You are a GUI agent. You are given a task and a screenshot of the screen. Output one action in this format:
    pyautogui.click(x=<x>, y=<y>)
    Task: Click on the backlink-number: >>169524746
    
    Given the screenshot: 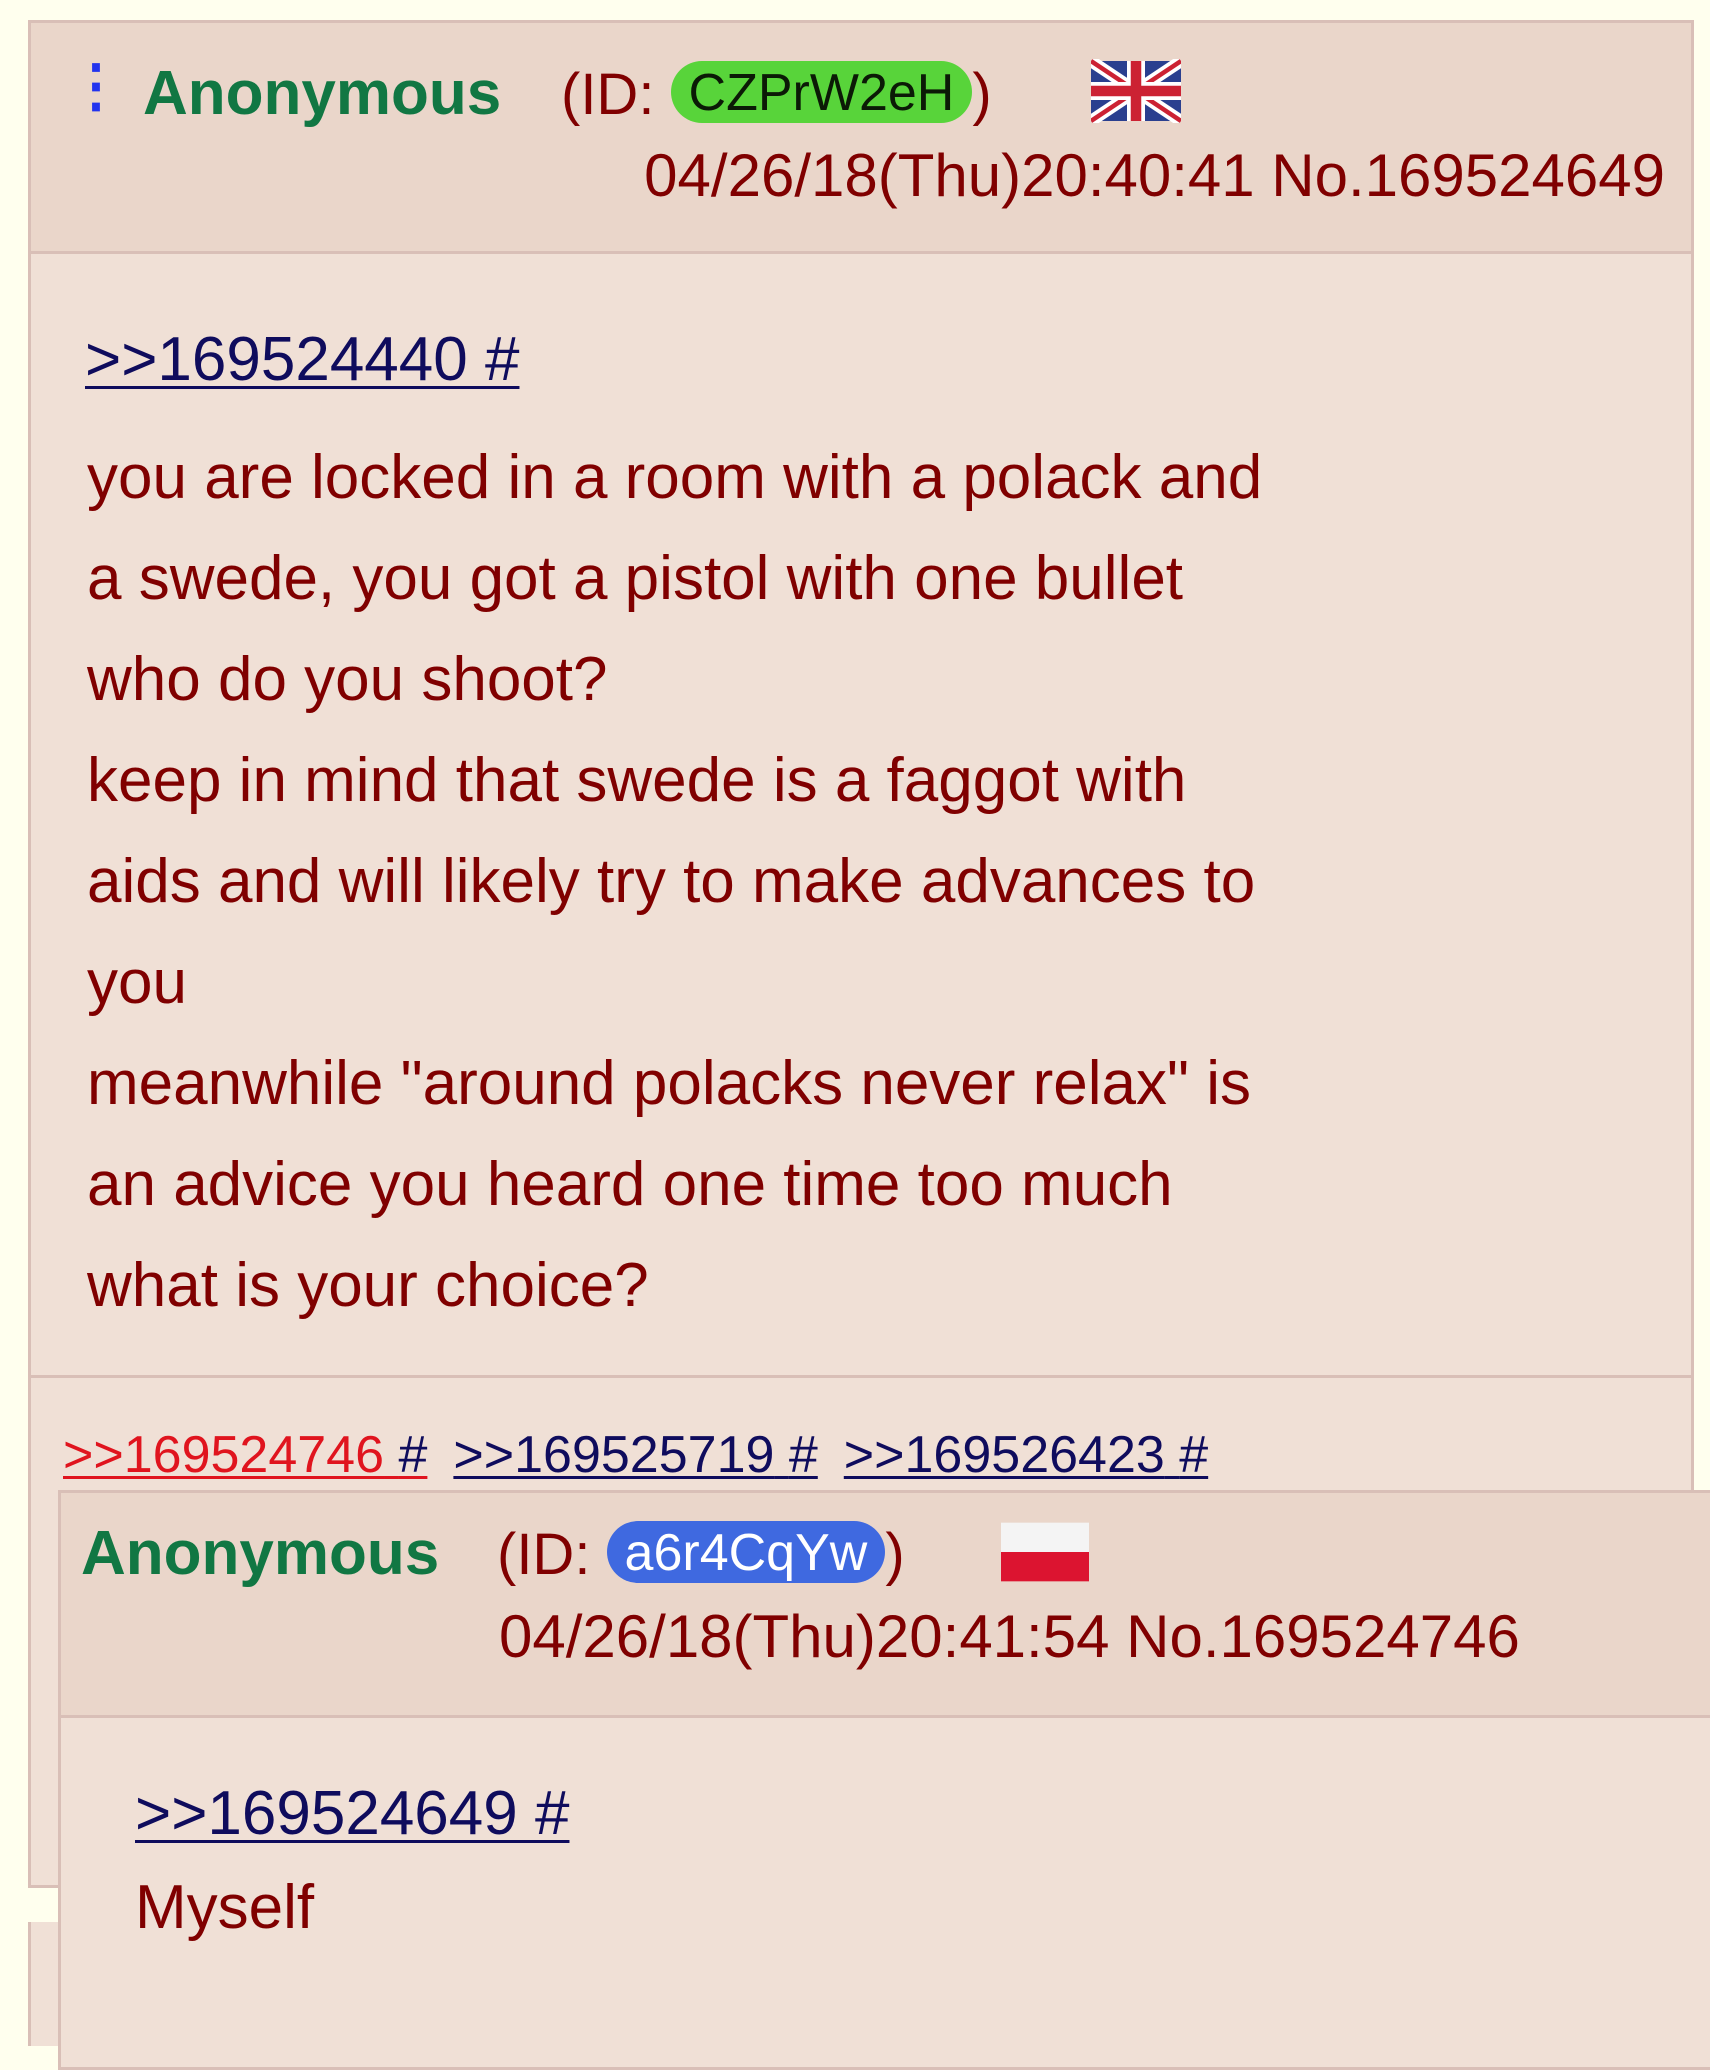 What is the action you would take?
    pyautogui.click(x=224, y=1455)
    